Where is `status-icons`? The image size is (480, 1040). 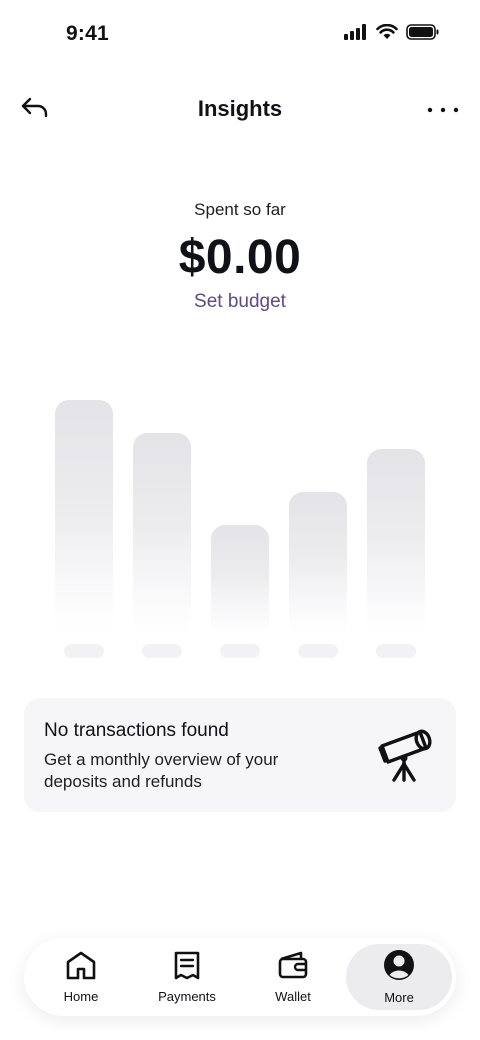 status-icons is located at coordinates (392, 32).